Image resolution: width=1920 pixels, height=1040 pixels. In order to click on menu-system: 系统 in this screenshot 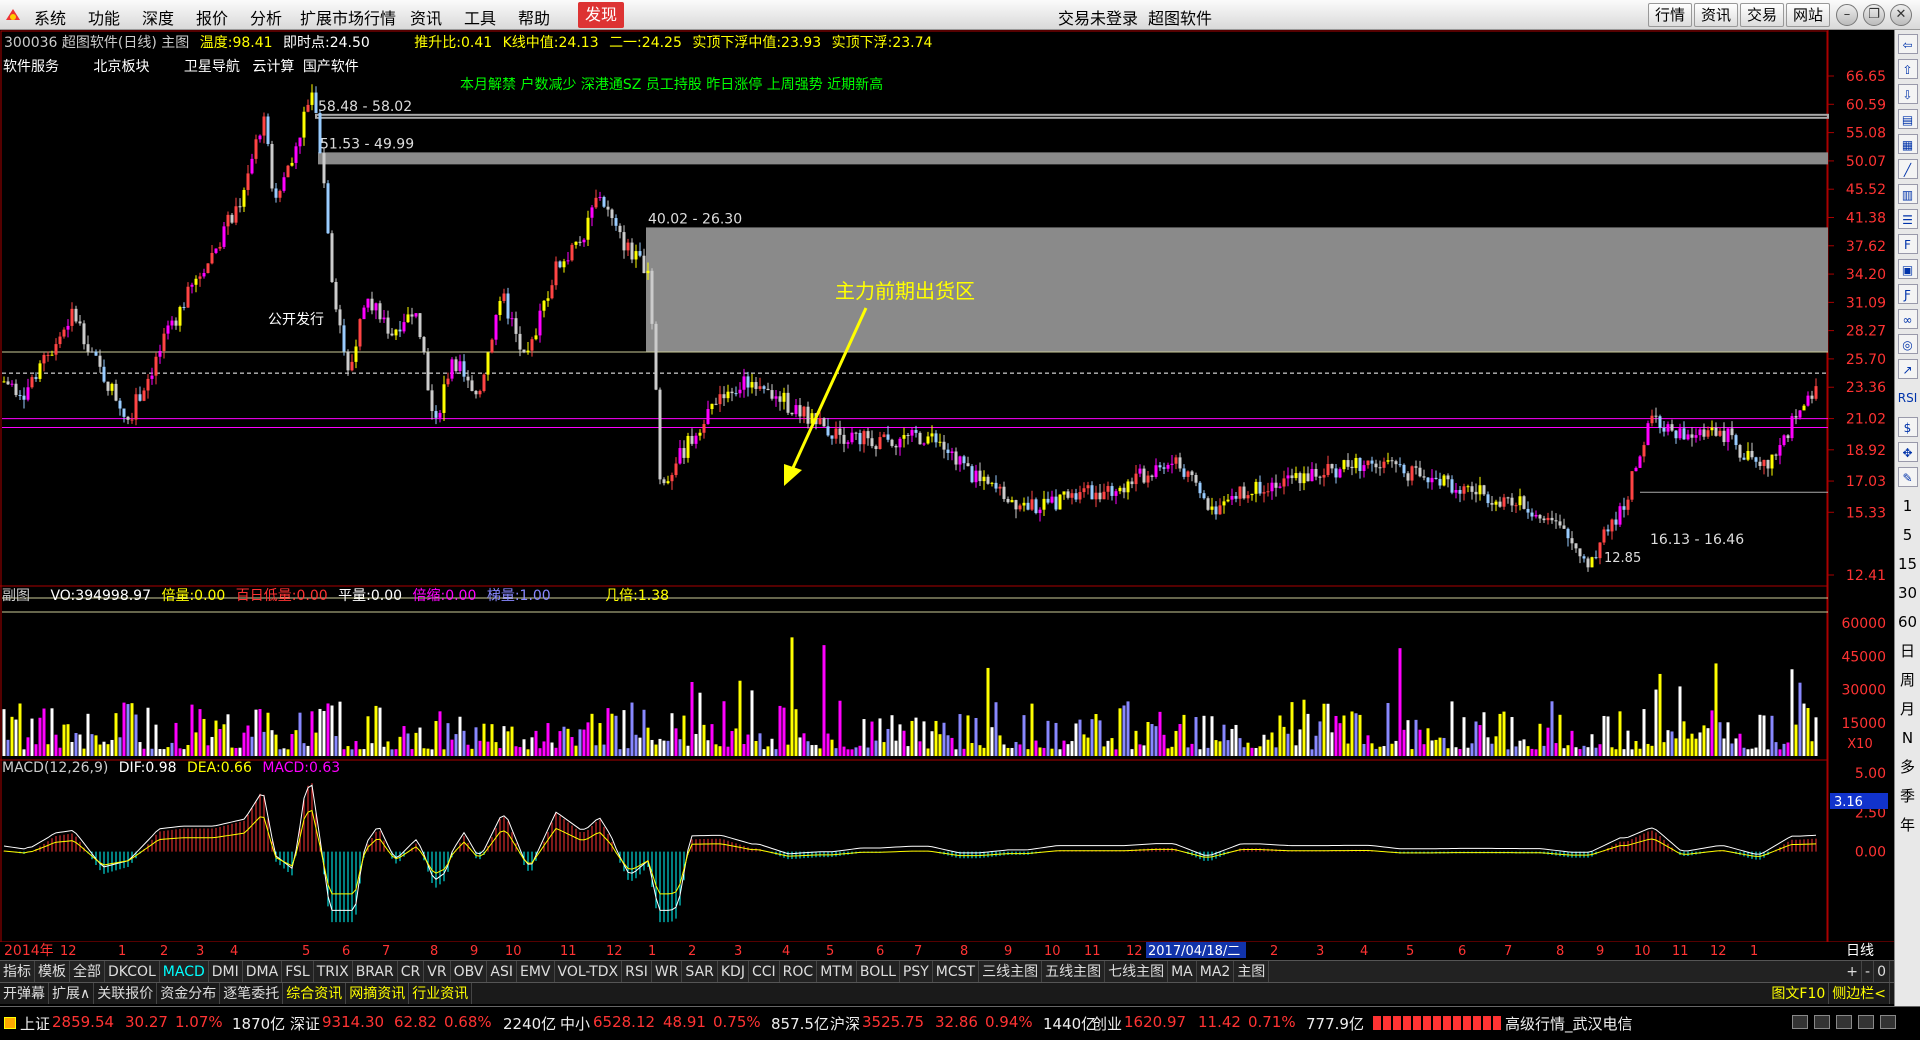, I will do `click(50, 17)`.